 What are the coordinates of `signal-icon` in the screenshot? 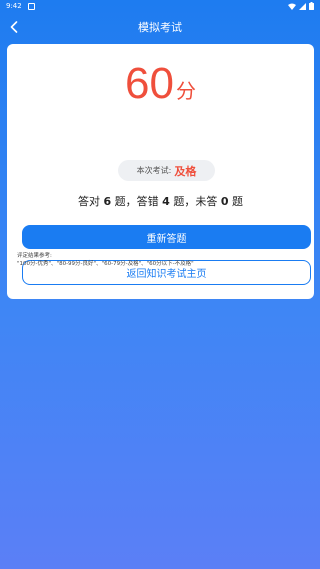 It's located at (302, 6).